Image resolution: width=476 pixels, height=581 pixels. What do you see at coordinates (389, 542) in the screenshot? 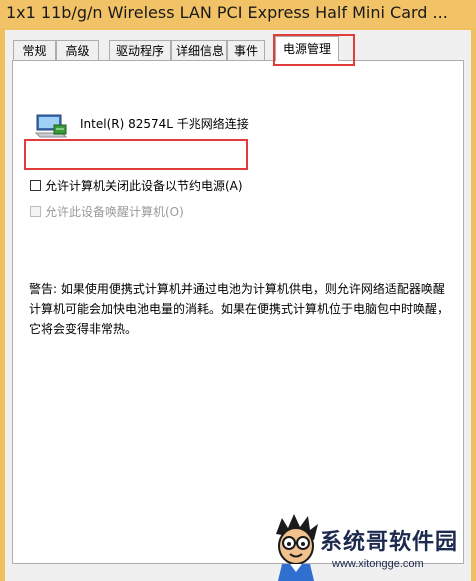
I see `watermark-name: 系统哥软件园` at bounding box center [389, 542].